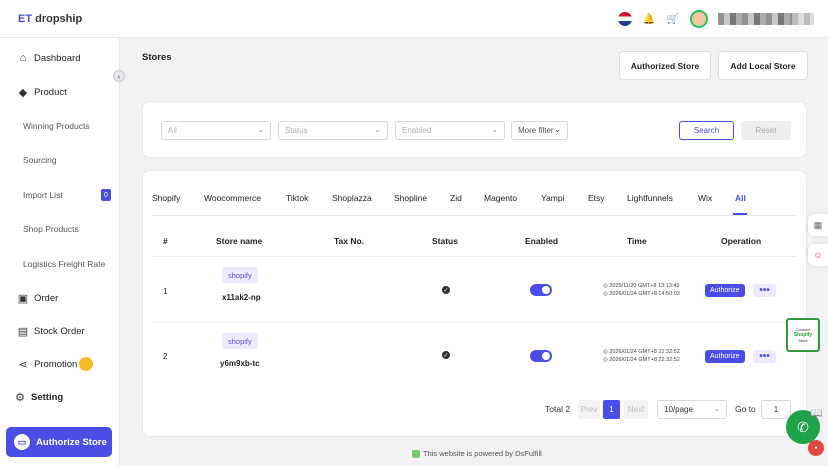 This screenshot has height=466, width=828. What do you see at coordinates (641, 352) in the screenshot?
I see `time-created: ◎ 2026/01/24 GMT+8 22:32:52` at bounding box center [641, 352].